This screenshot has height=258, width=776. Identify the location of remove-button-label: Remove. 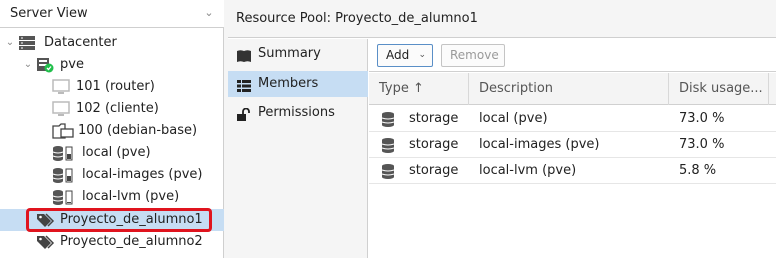
(474, 55).